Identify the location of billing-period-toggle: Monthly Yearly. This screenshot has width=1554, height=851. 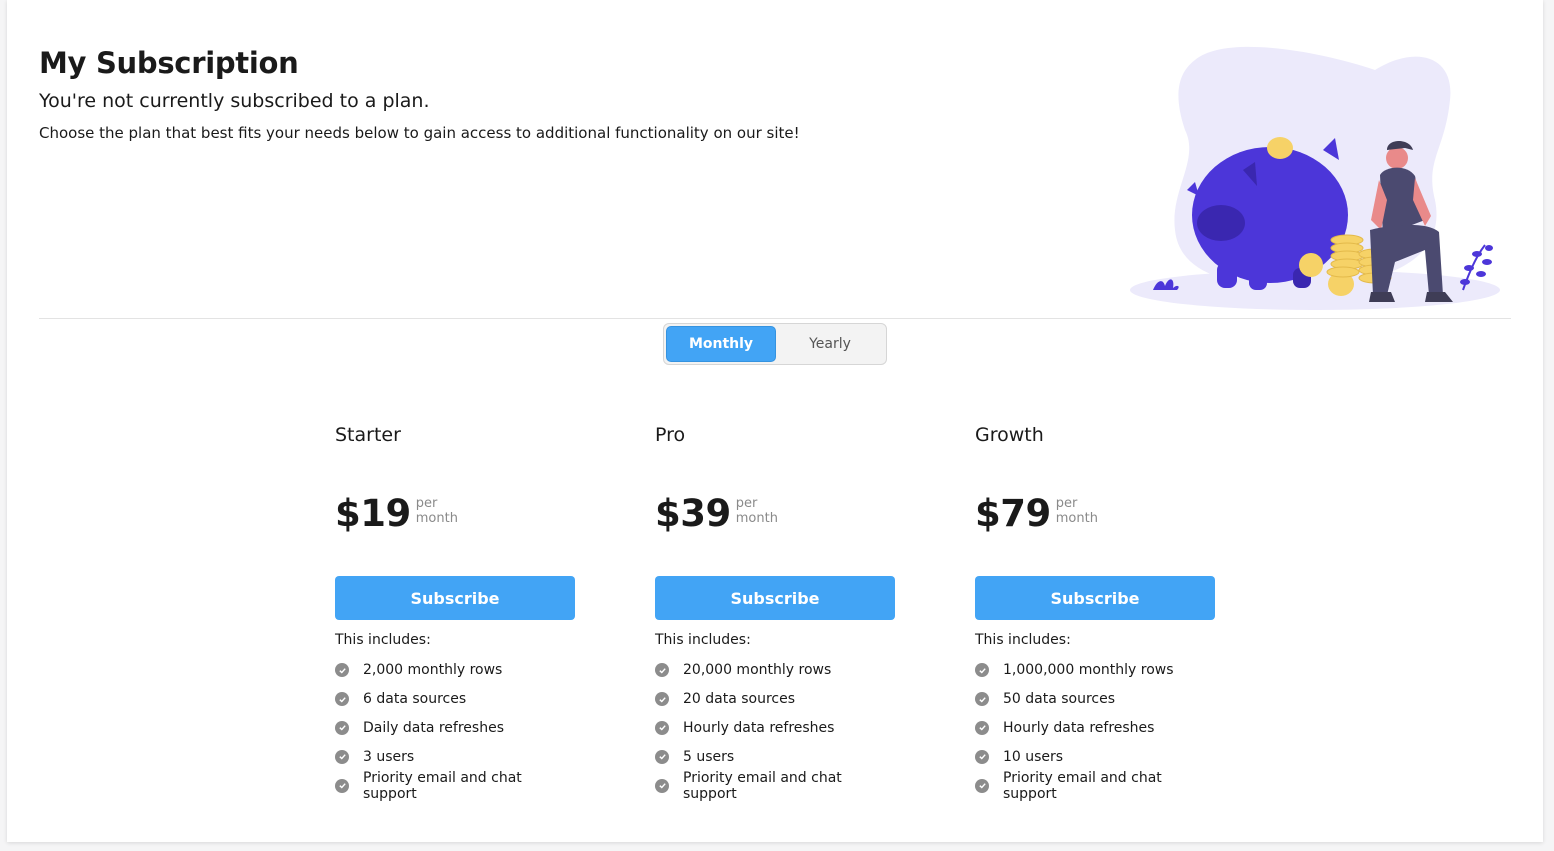
(775, 344).